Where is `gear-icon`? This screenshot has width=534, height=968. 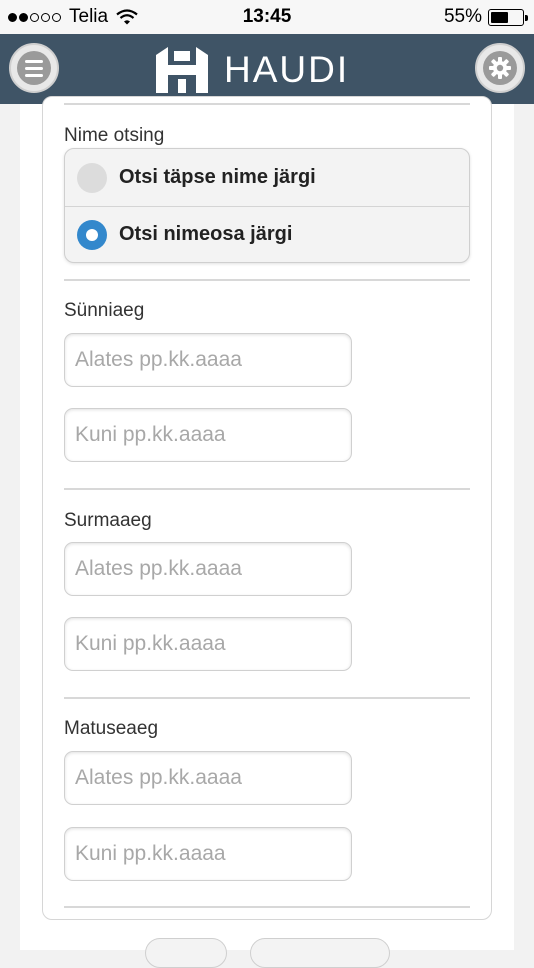
gear-icon is located at coordinates (500, 68).